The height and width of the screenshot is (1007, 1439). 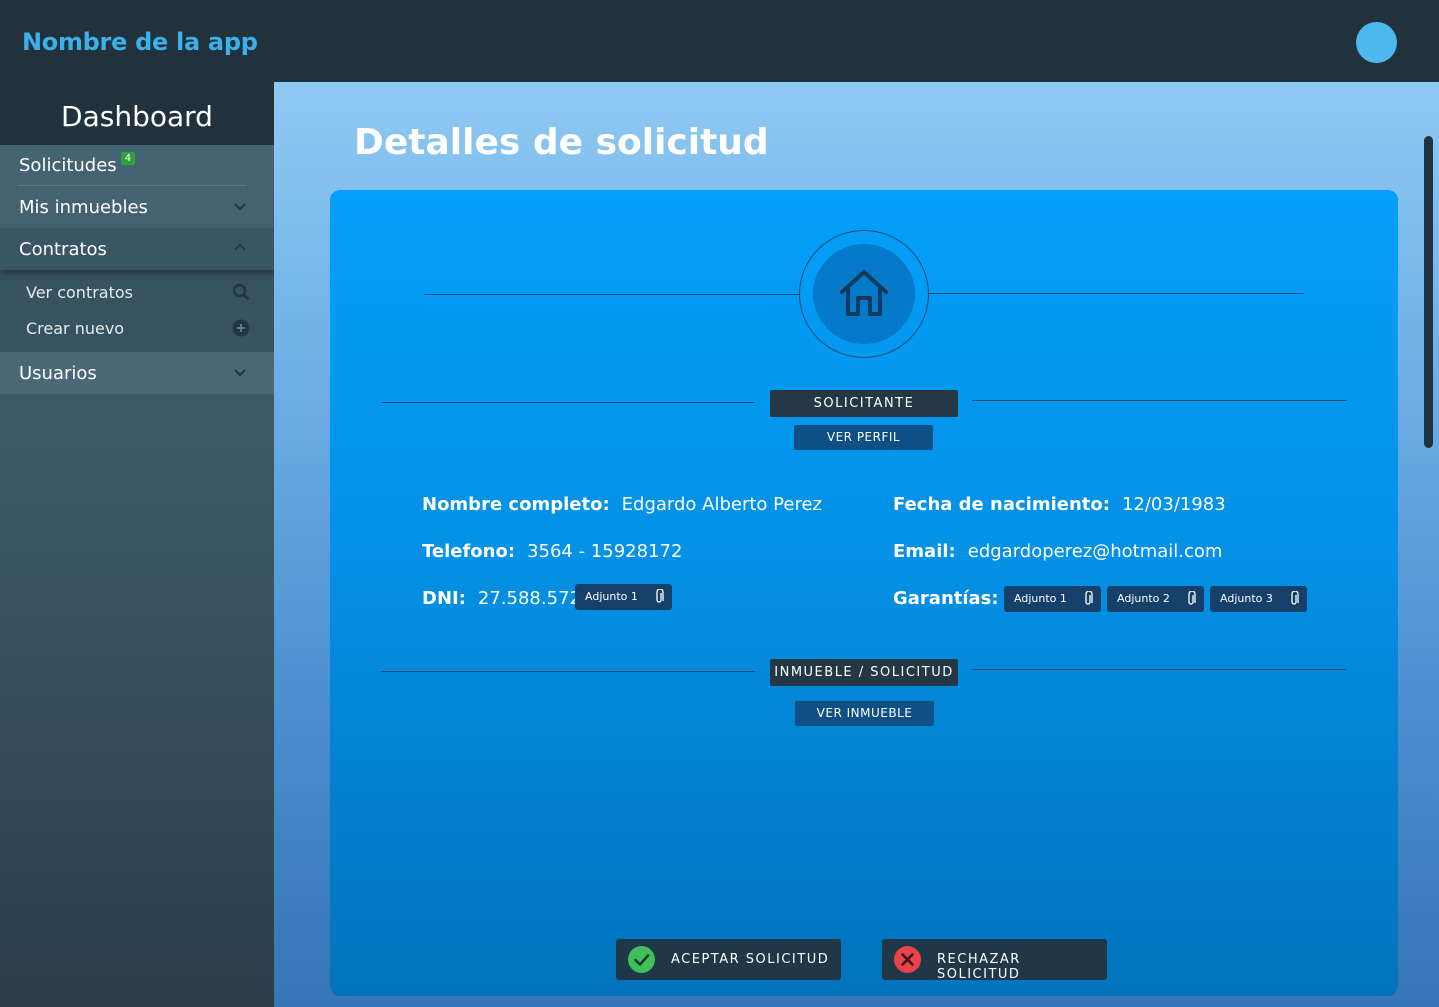 I want to click on field-label: Email:, so click(x=924, y=551).